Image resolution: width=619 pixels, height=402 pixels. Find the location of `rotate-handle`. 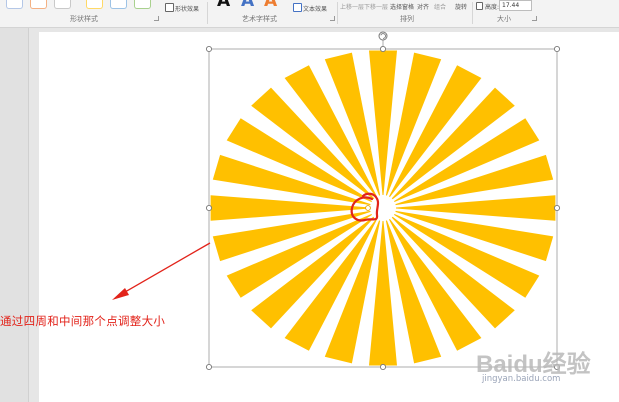

rotate-handle is located at coordinates (383, 36).